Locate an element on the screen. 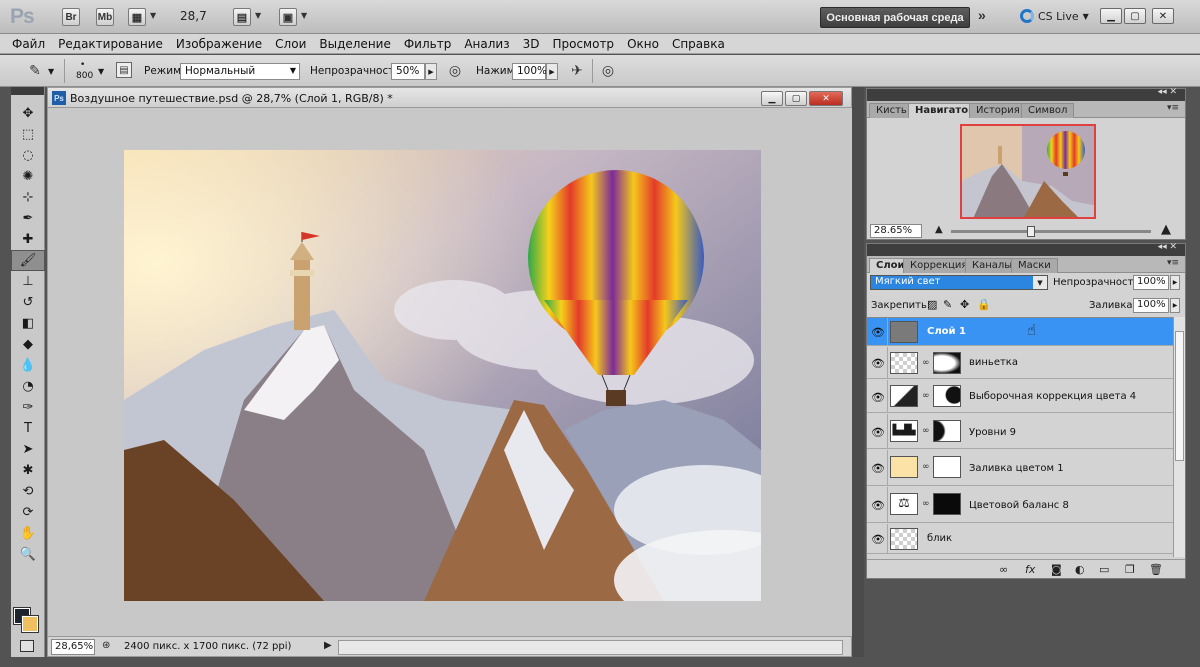 This screenshot has height=667, width=1200. layer-opacity-slider-toggle: ▶ is located at coordinates (1175, 282).